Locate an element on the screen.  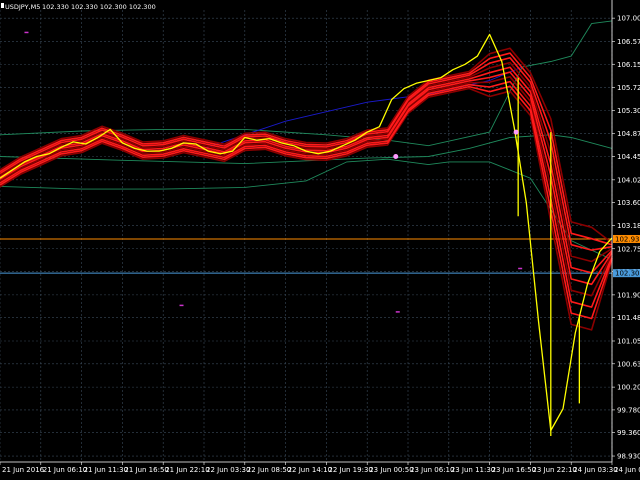
x-tick-label: 21 Jun 22:10 is located at coordinates (187, 470).